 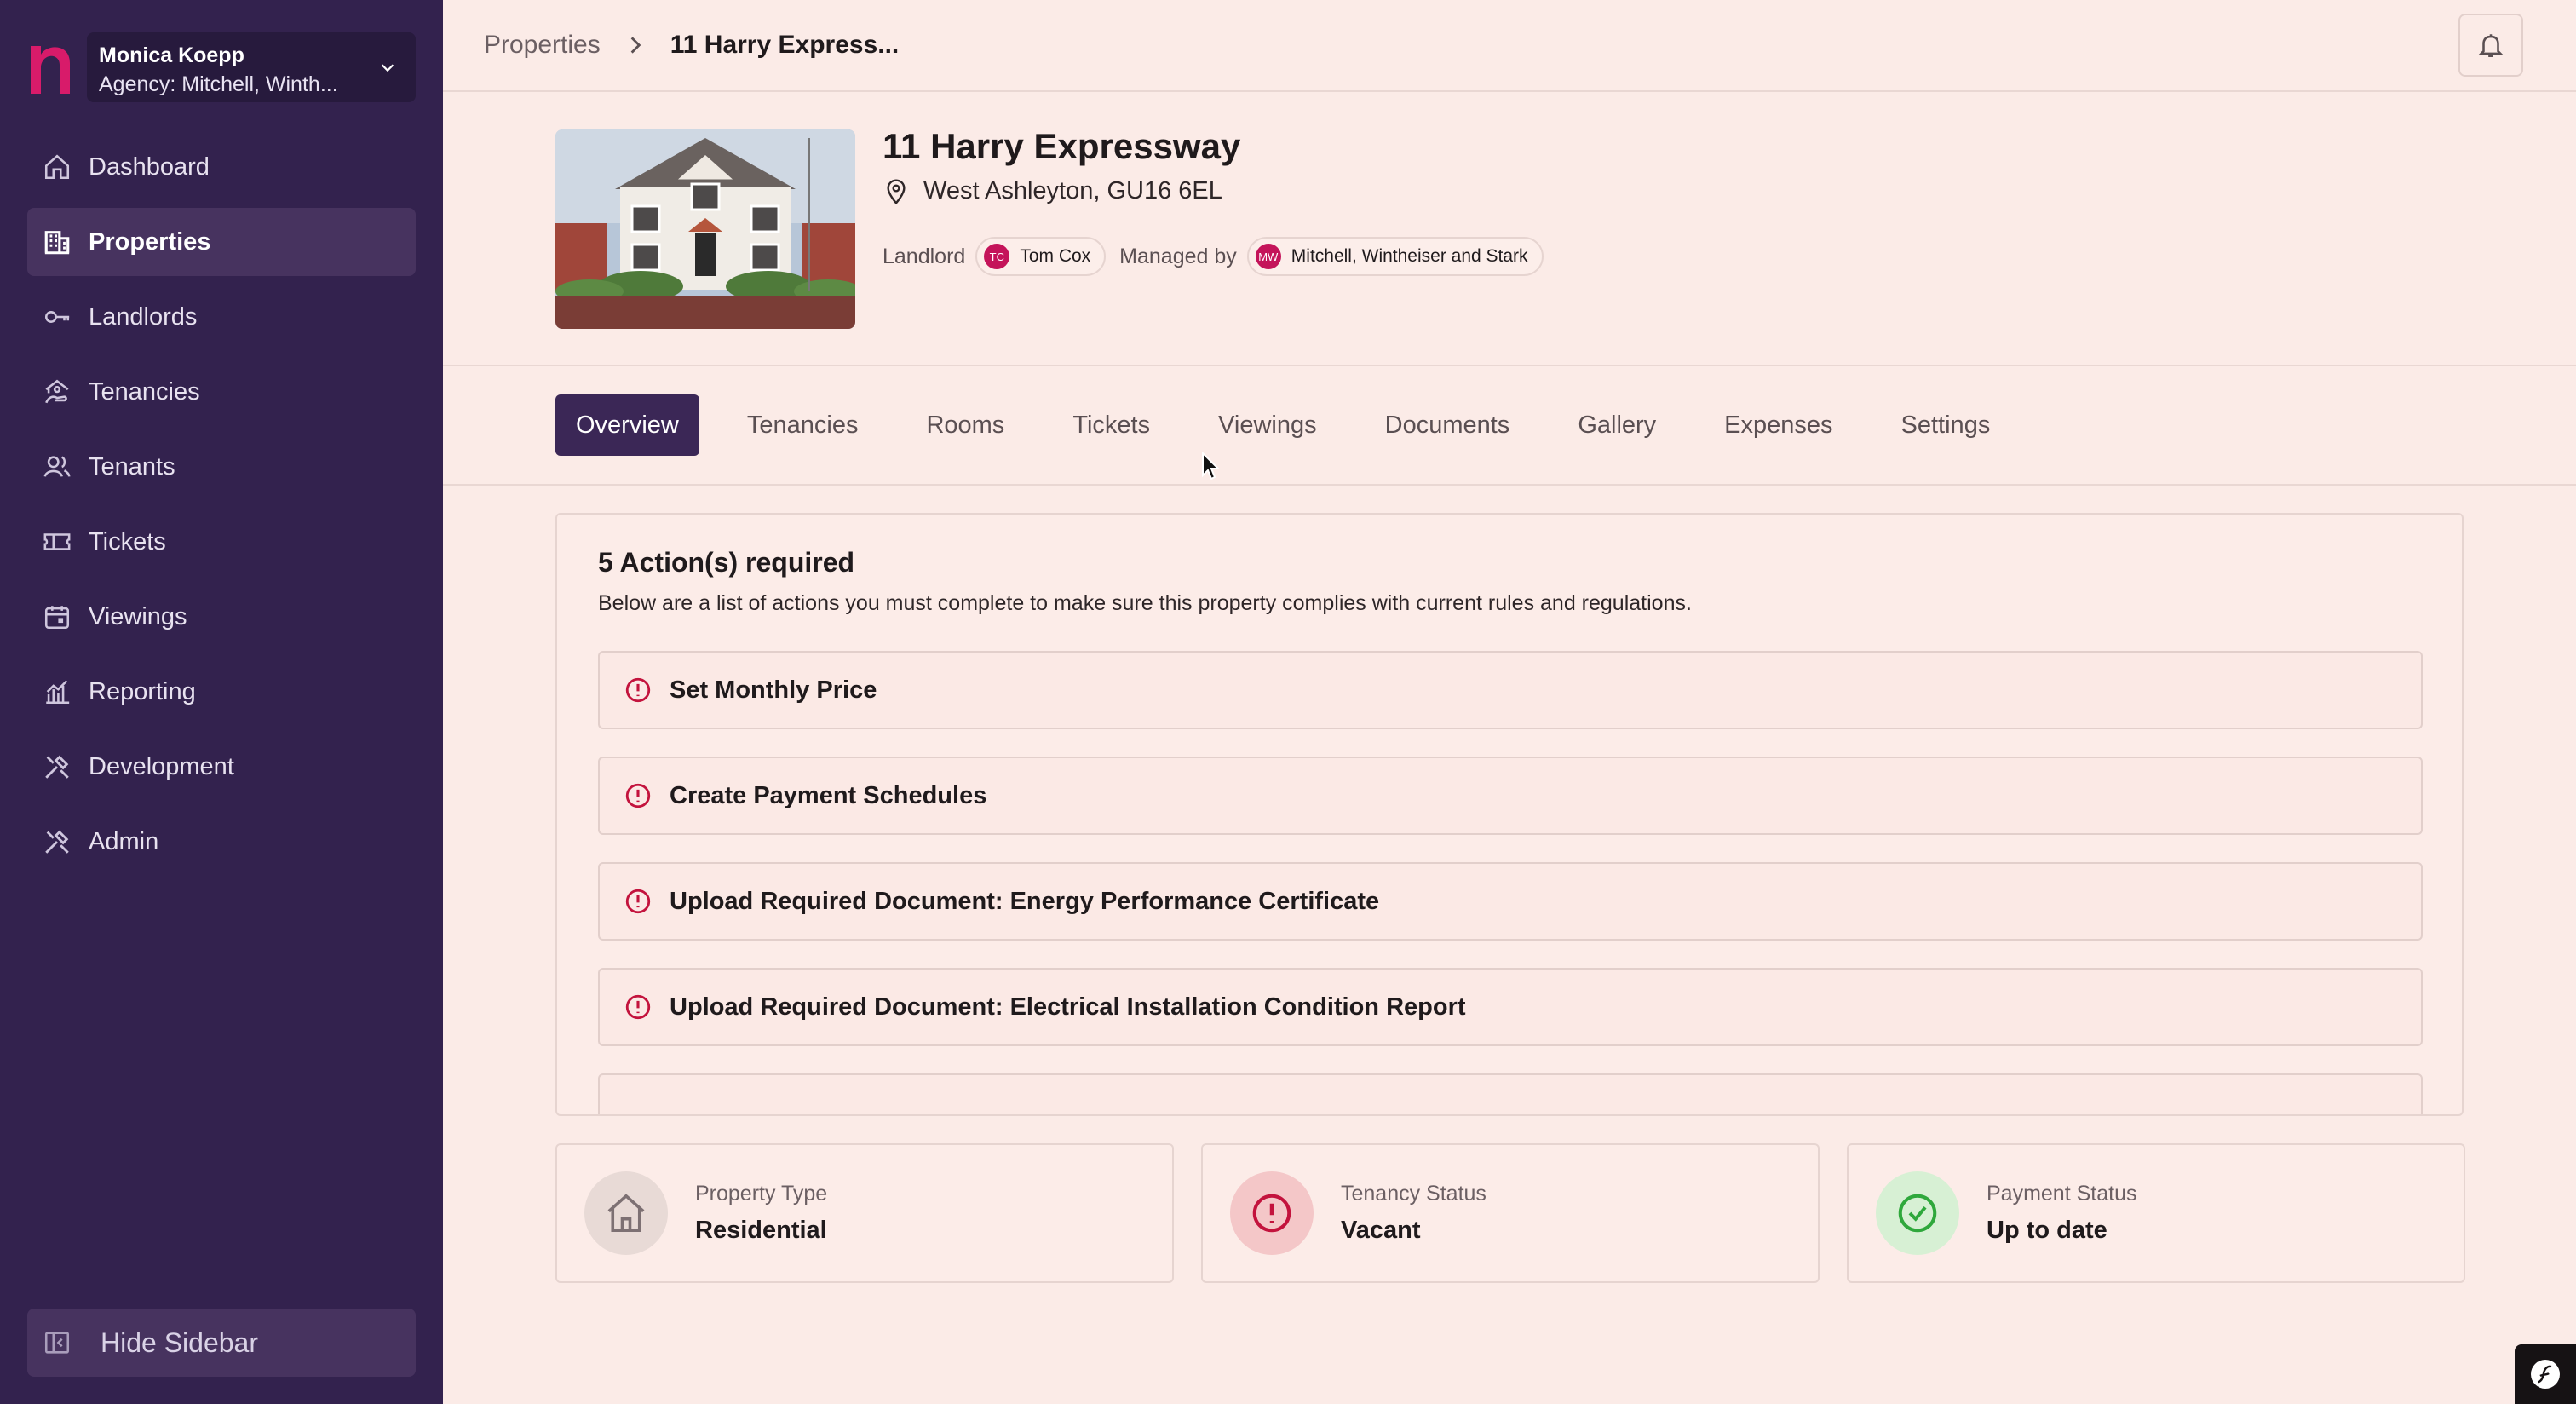 I want to click on tab-expenses: Expenses, so click(x=1778, y=425).